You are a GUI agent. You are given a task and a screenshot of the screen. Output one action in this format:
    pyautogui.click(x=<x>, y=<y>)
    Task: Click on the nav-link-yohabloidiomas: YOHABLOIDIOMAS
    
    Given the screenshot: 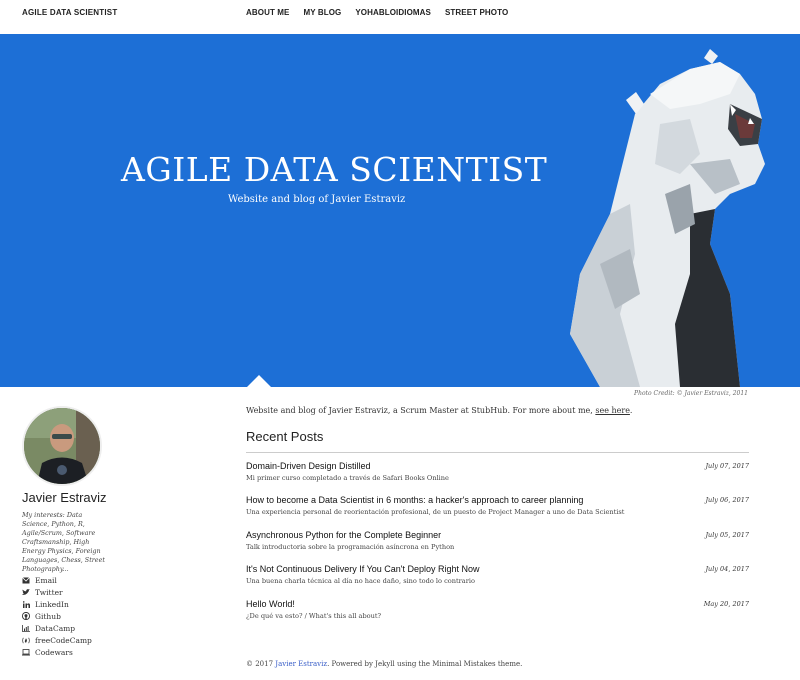 What is the action you would take?
    pyautogui.click(x=393, y=12)
    